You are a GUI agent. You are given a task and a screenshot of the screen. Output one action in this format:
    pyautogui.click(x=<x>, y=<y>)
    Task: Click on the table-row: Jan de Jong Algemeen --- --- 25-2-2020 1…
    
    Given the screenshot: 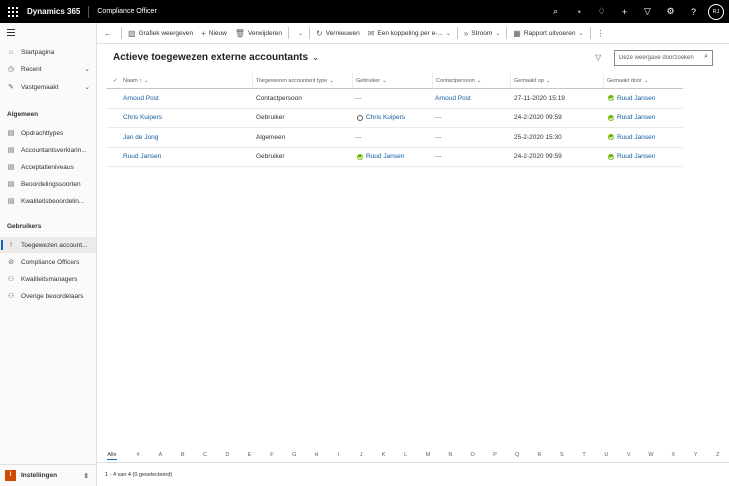 What is the action you would take?
    pyautogui.click(x=394, y=138)
    